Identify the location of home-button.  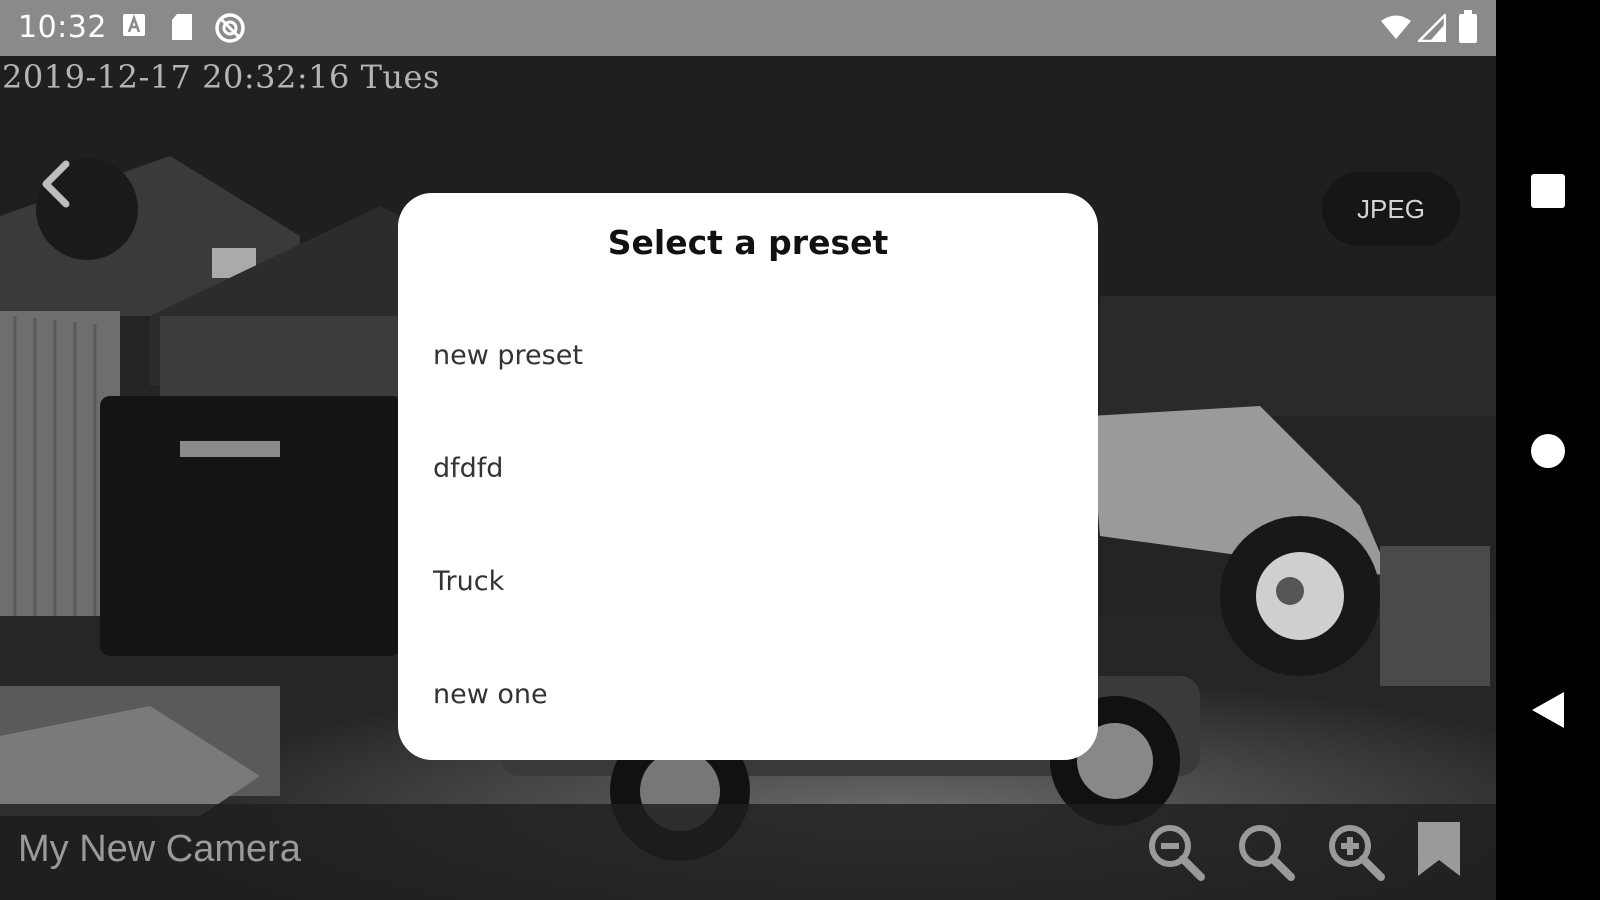
(1548, 451).